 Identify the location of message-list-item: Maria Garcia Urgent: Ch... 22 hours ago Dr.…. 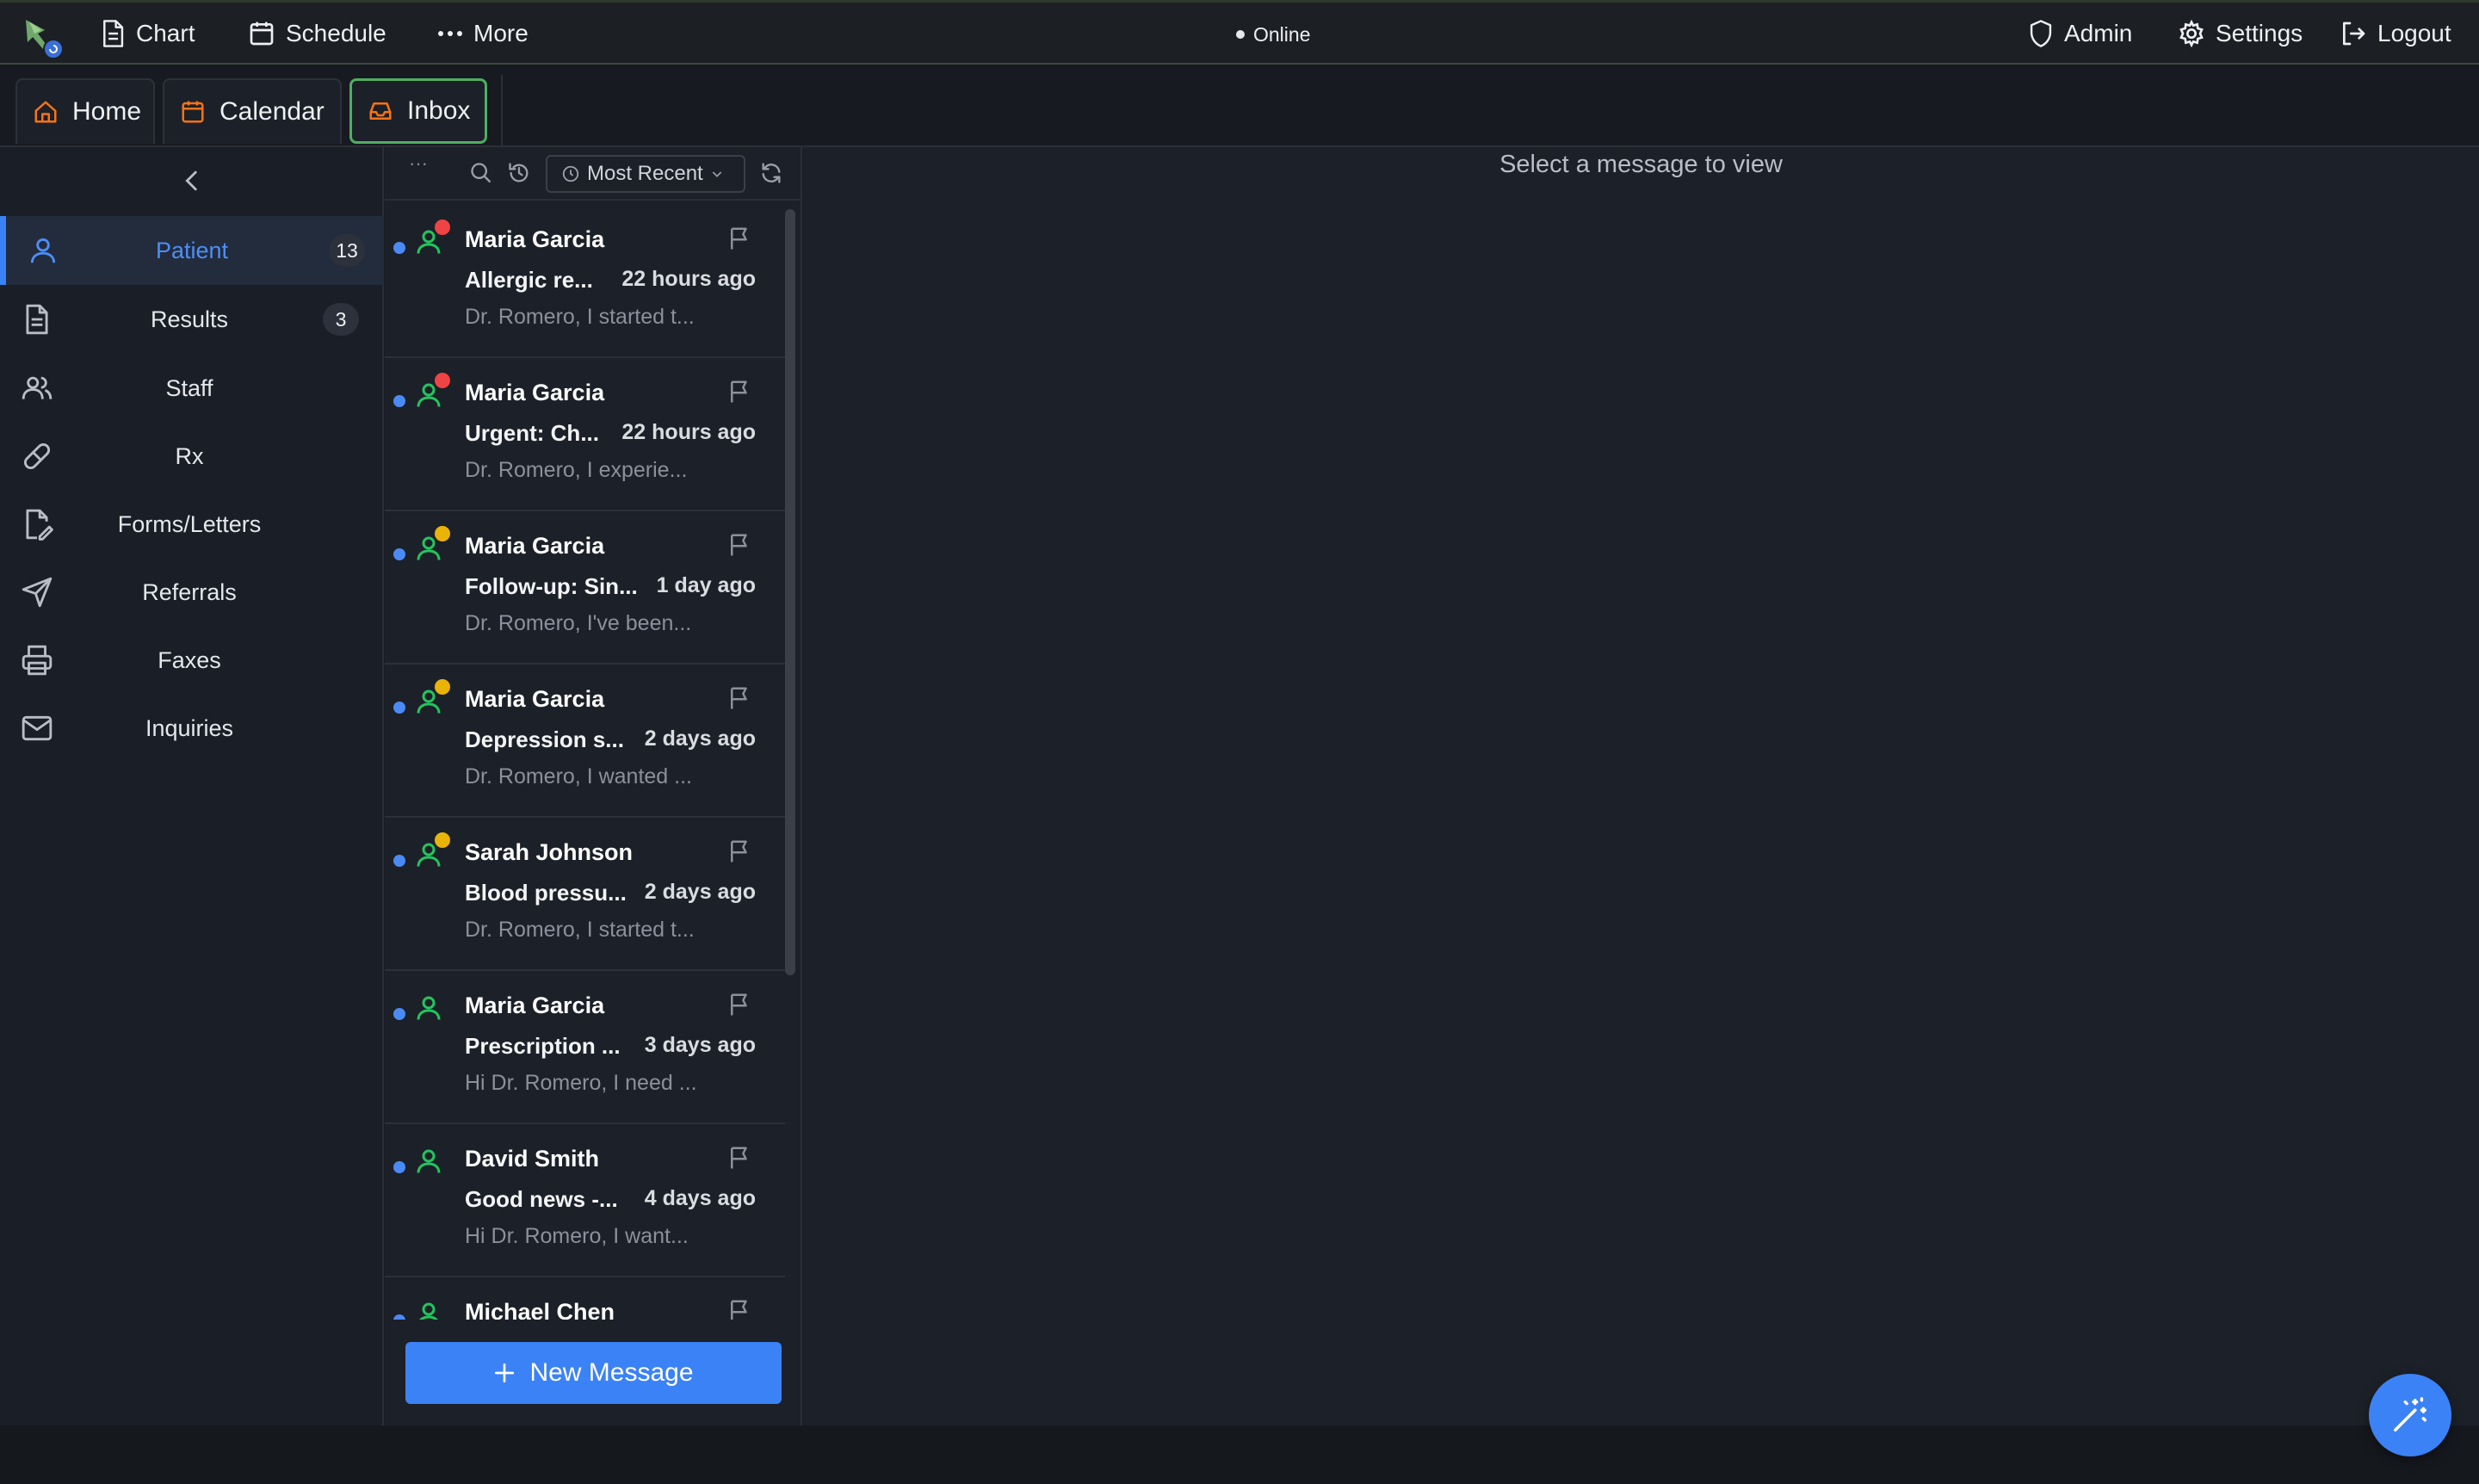
(585, 434).